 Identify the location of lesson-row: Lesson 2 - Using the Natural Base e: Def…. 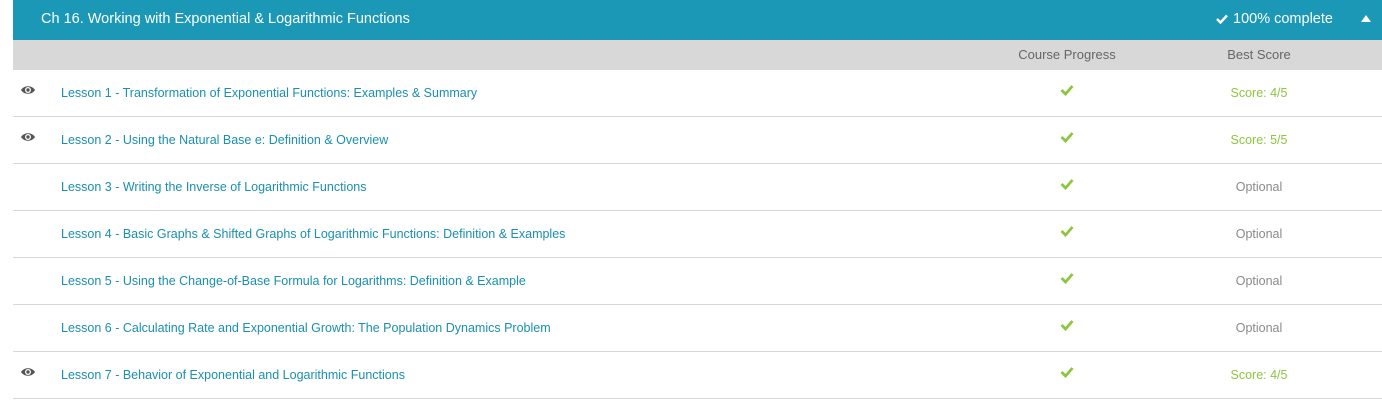
(697, 140).